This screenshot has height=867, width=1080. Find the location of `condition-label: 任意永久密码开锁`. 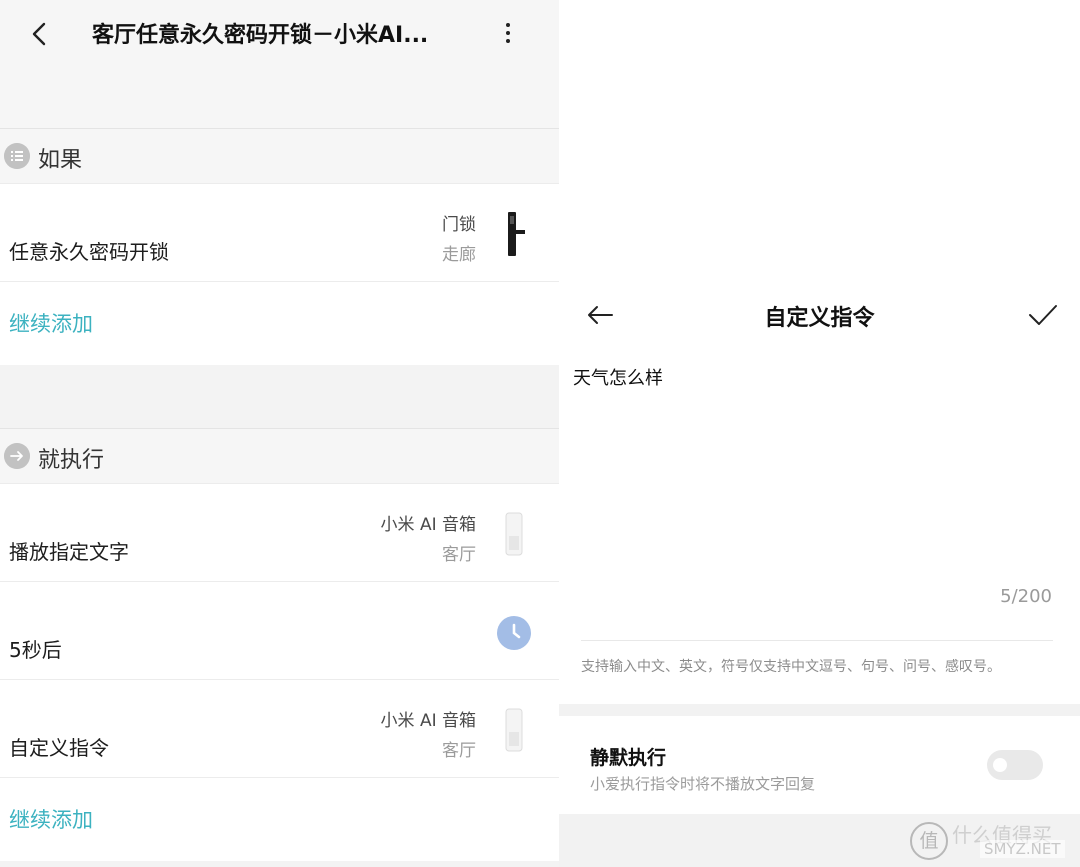

condition-label: 任意永久密码开锁 is located at coordinates (89, 252).